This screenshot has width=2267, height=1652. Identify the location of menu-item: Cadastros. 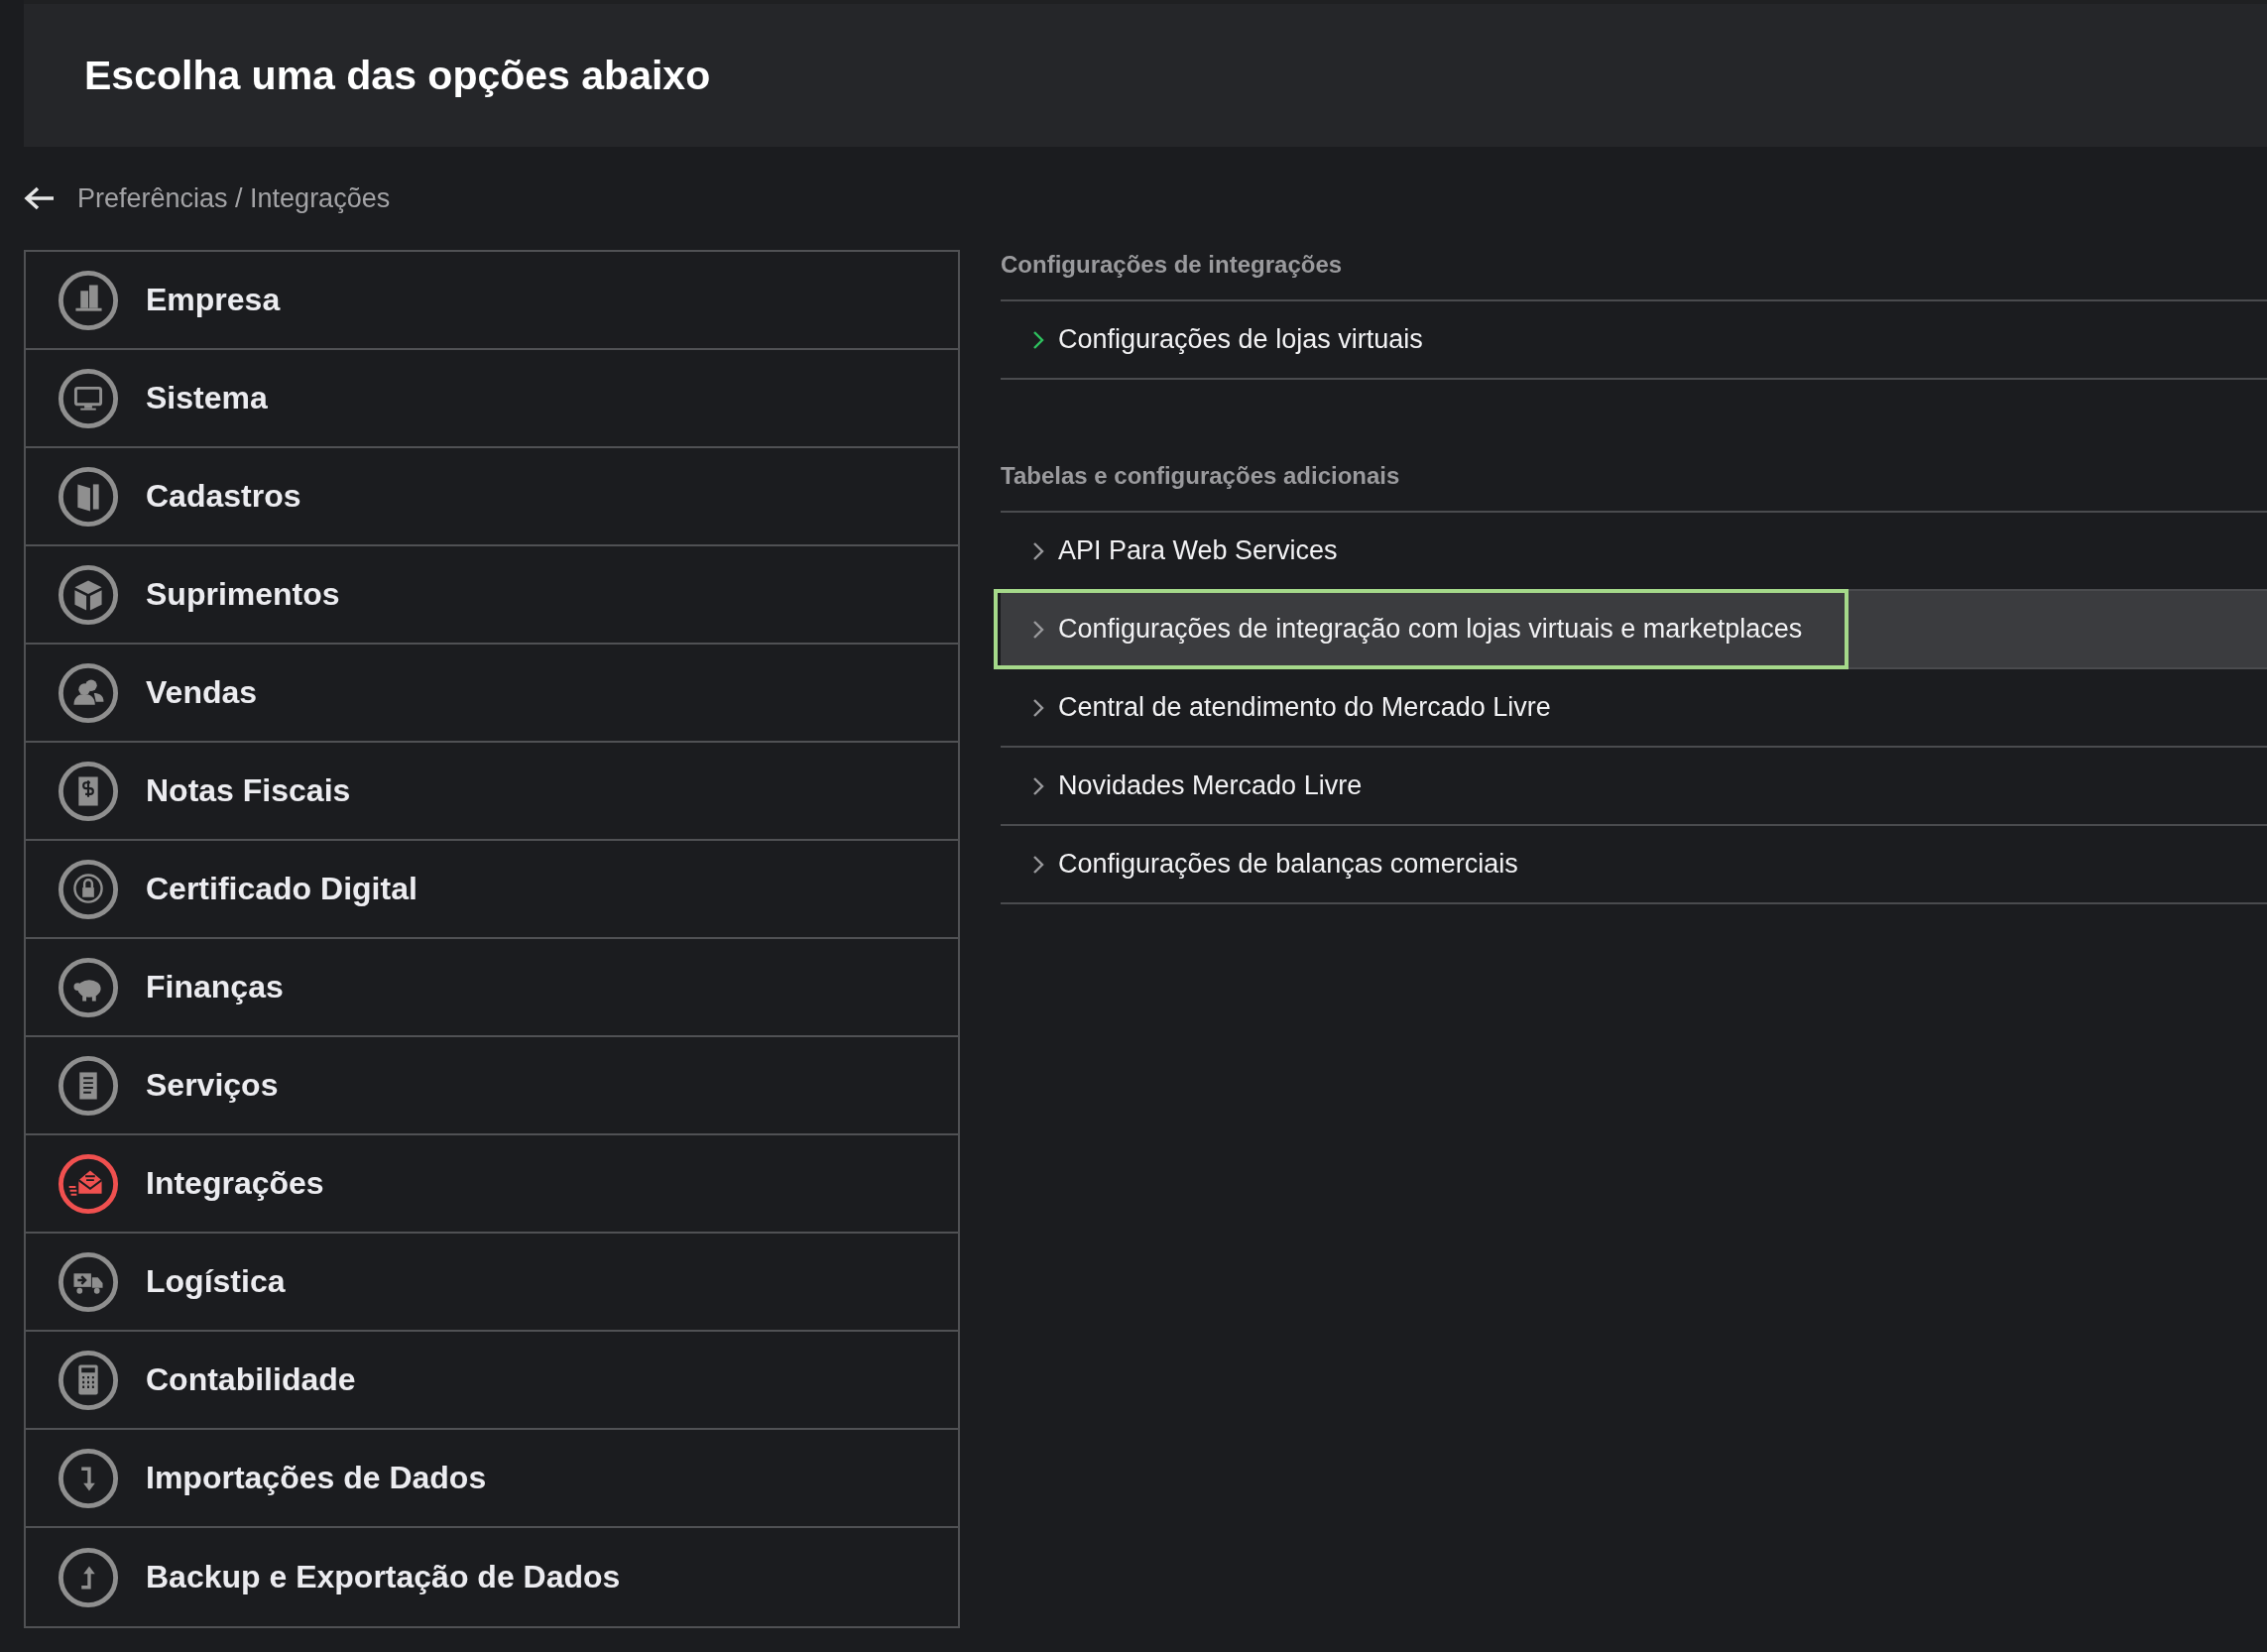
(492, 497).